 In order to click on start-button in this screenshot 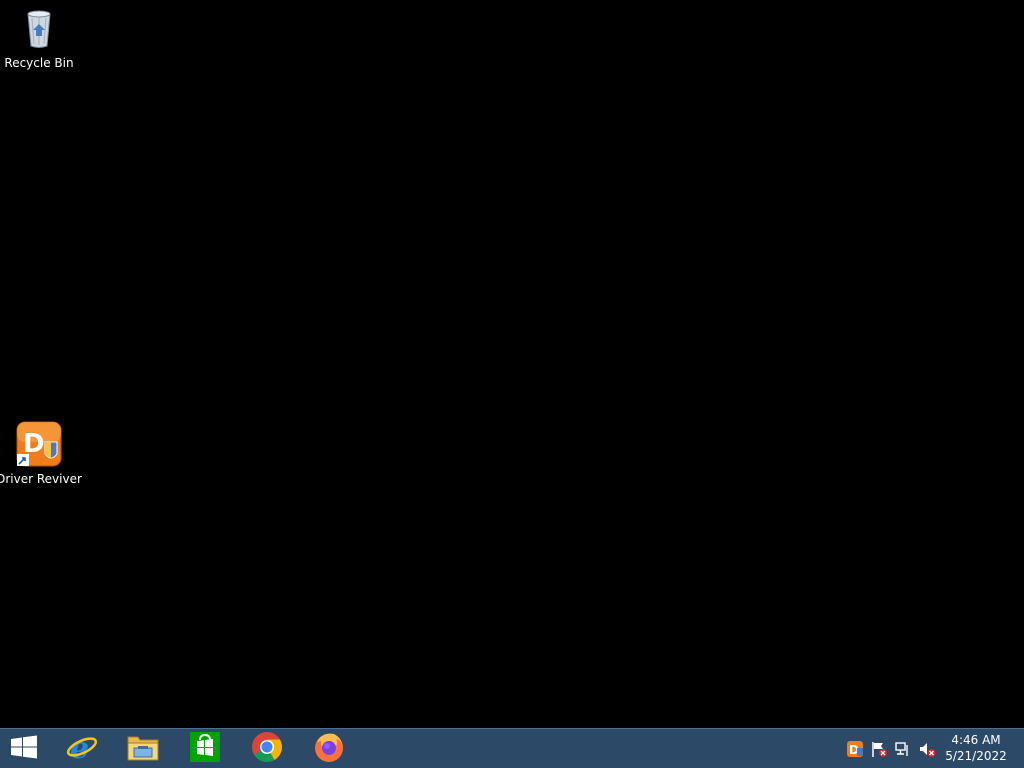, I will do `click(24, 748)`.